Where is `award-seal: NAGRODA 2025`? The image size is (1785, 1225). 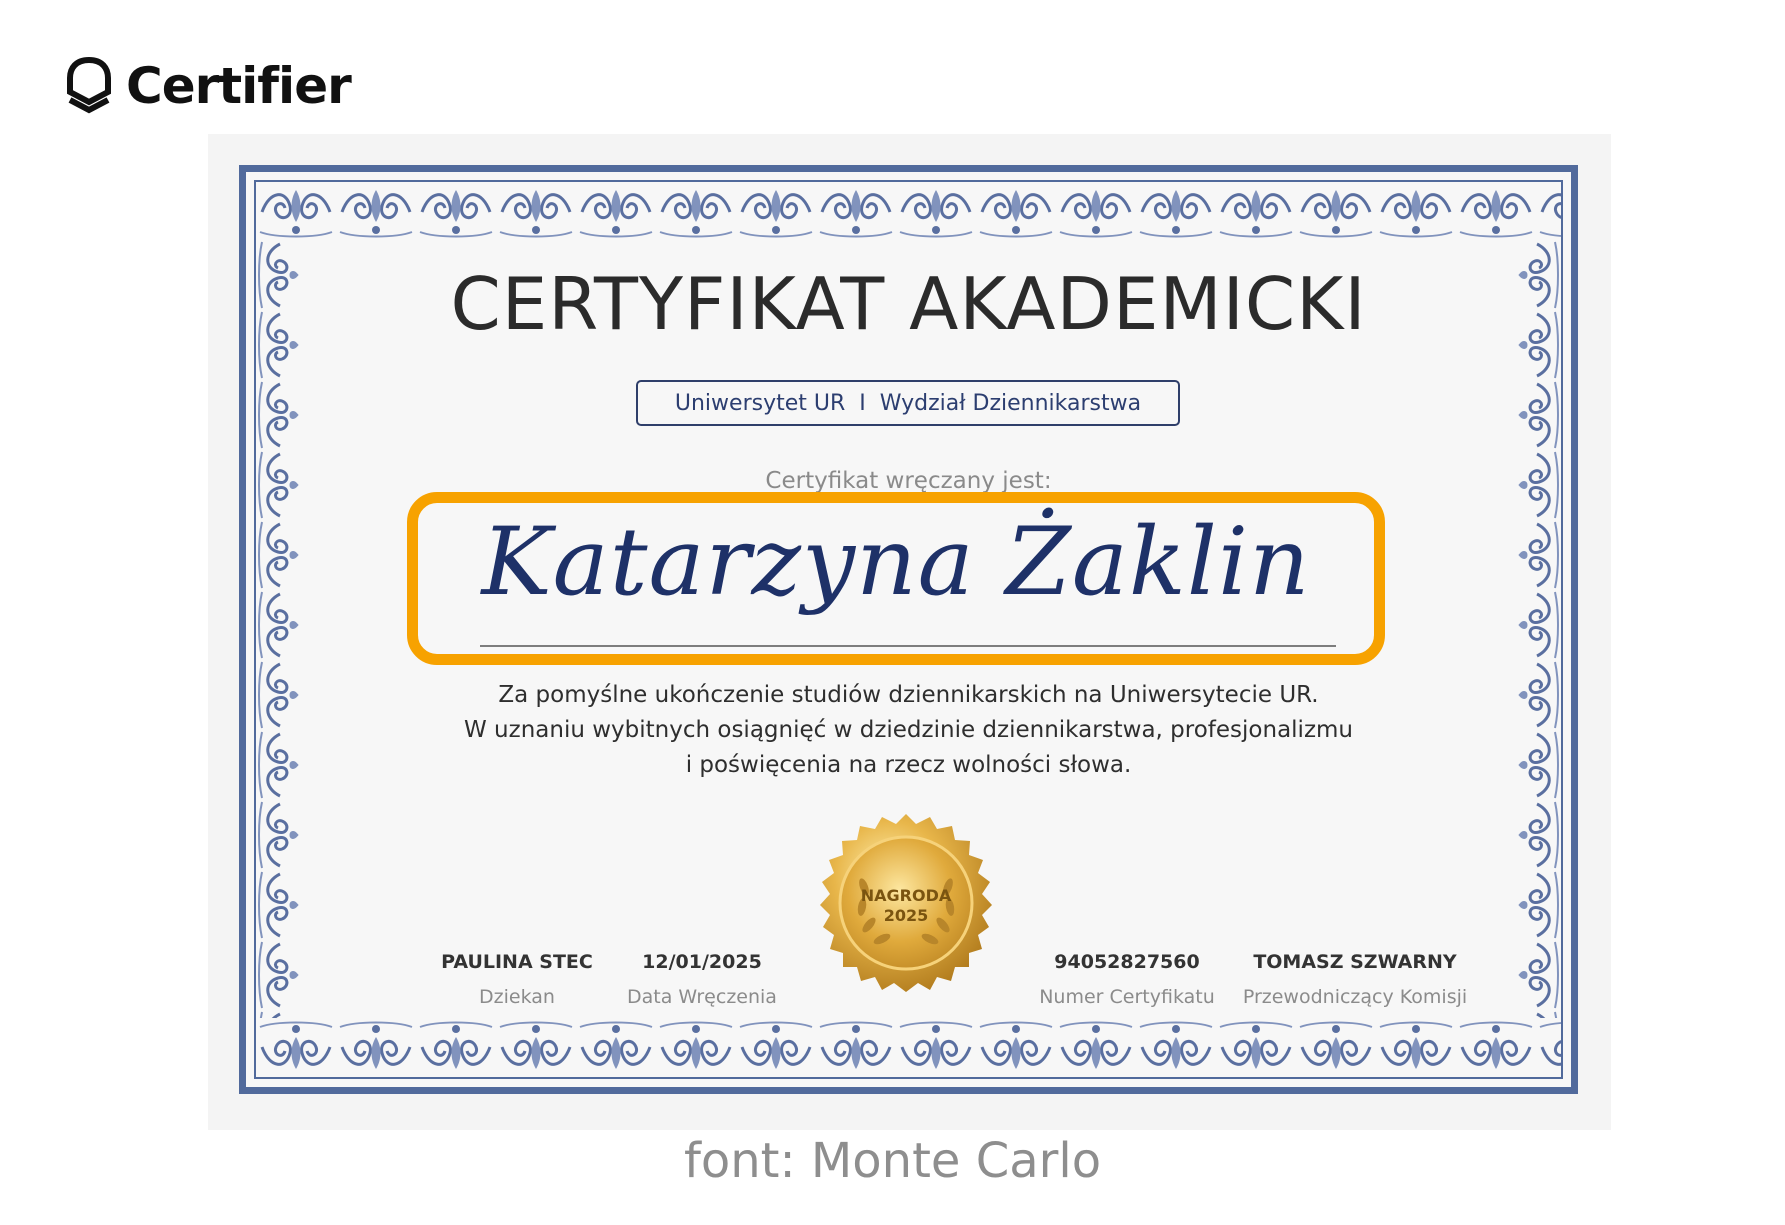 award-seal: NAGRODA 2025 is located at coordinates (906, 903).